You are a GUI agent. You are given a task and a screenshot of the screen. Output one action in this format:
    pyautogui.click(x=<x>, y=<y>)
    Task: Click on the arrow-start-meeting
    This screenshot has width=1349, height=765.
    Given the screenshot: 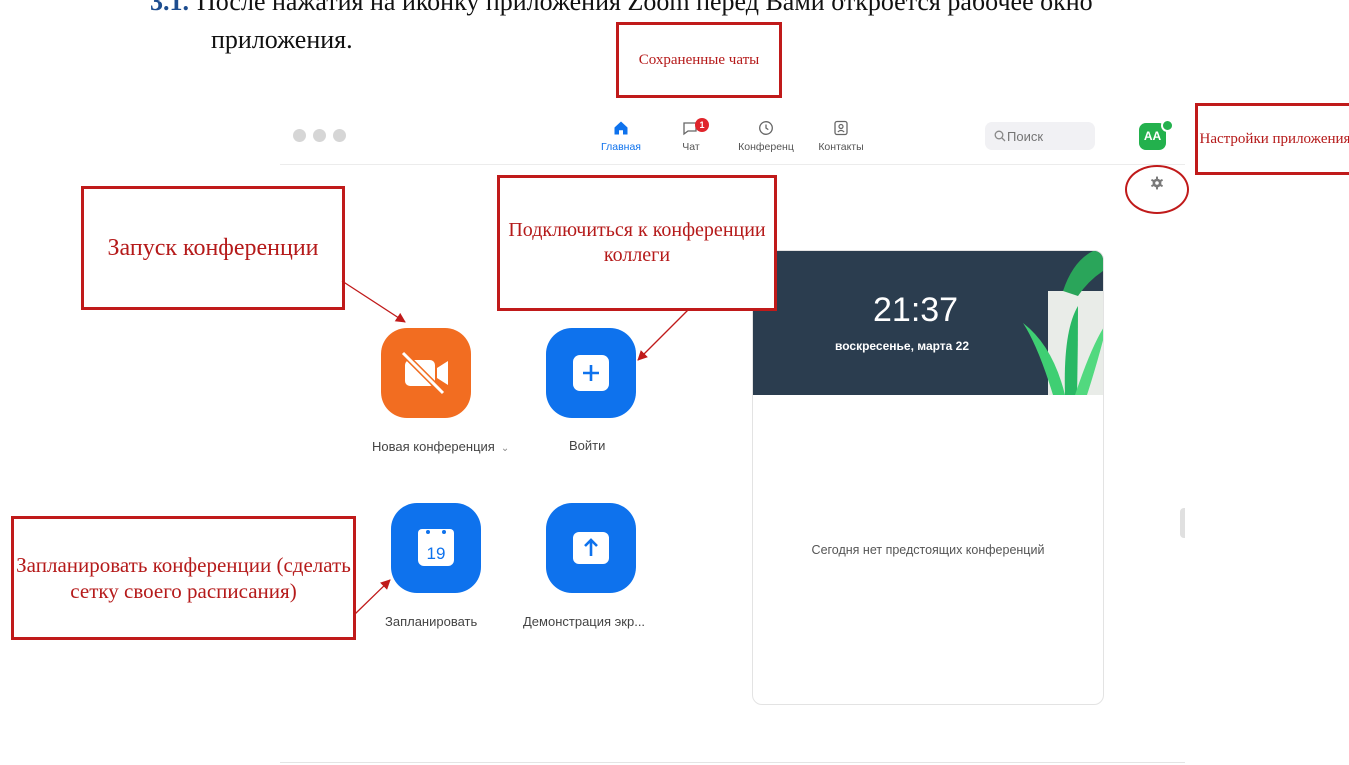 What is the action you would take?
    pyautogui.click(x=373, y=301)
    